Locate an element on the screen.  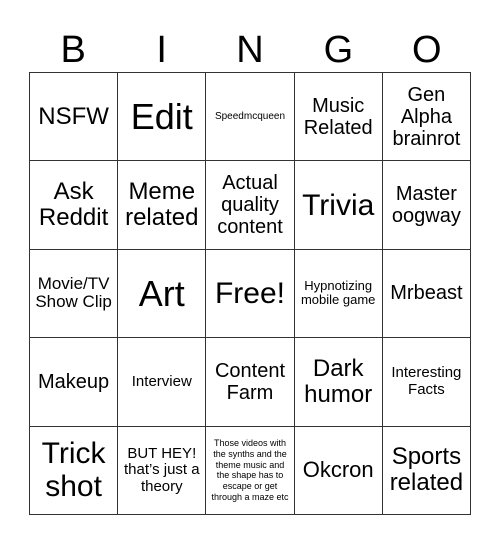
header-letter-n: N is located at coordinates (250, 50).